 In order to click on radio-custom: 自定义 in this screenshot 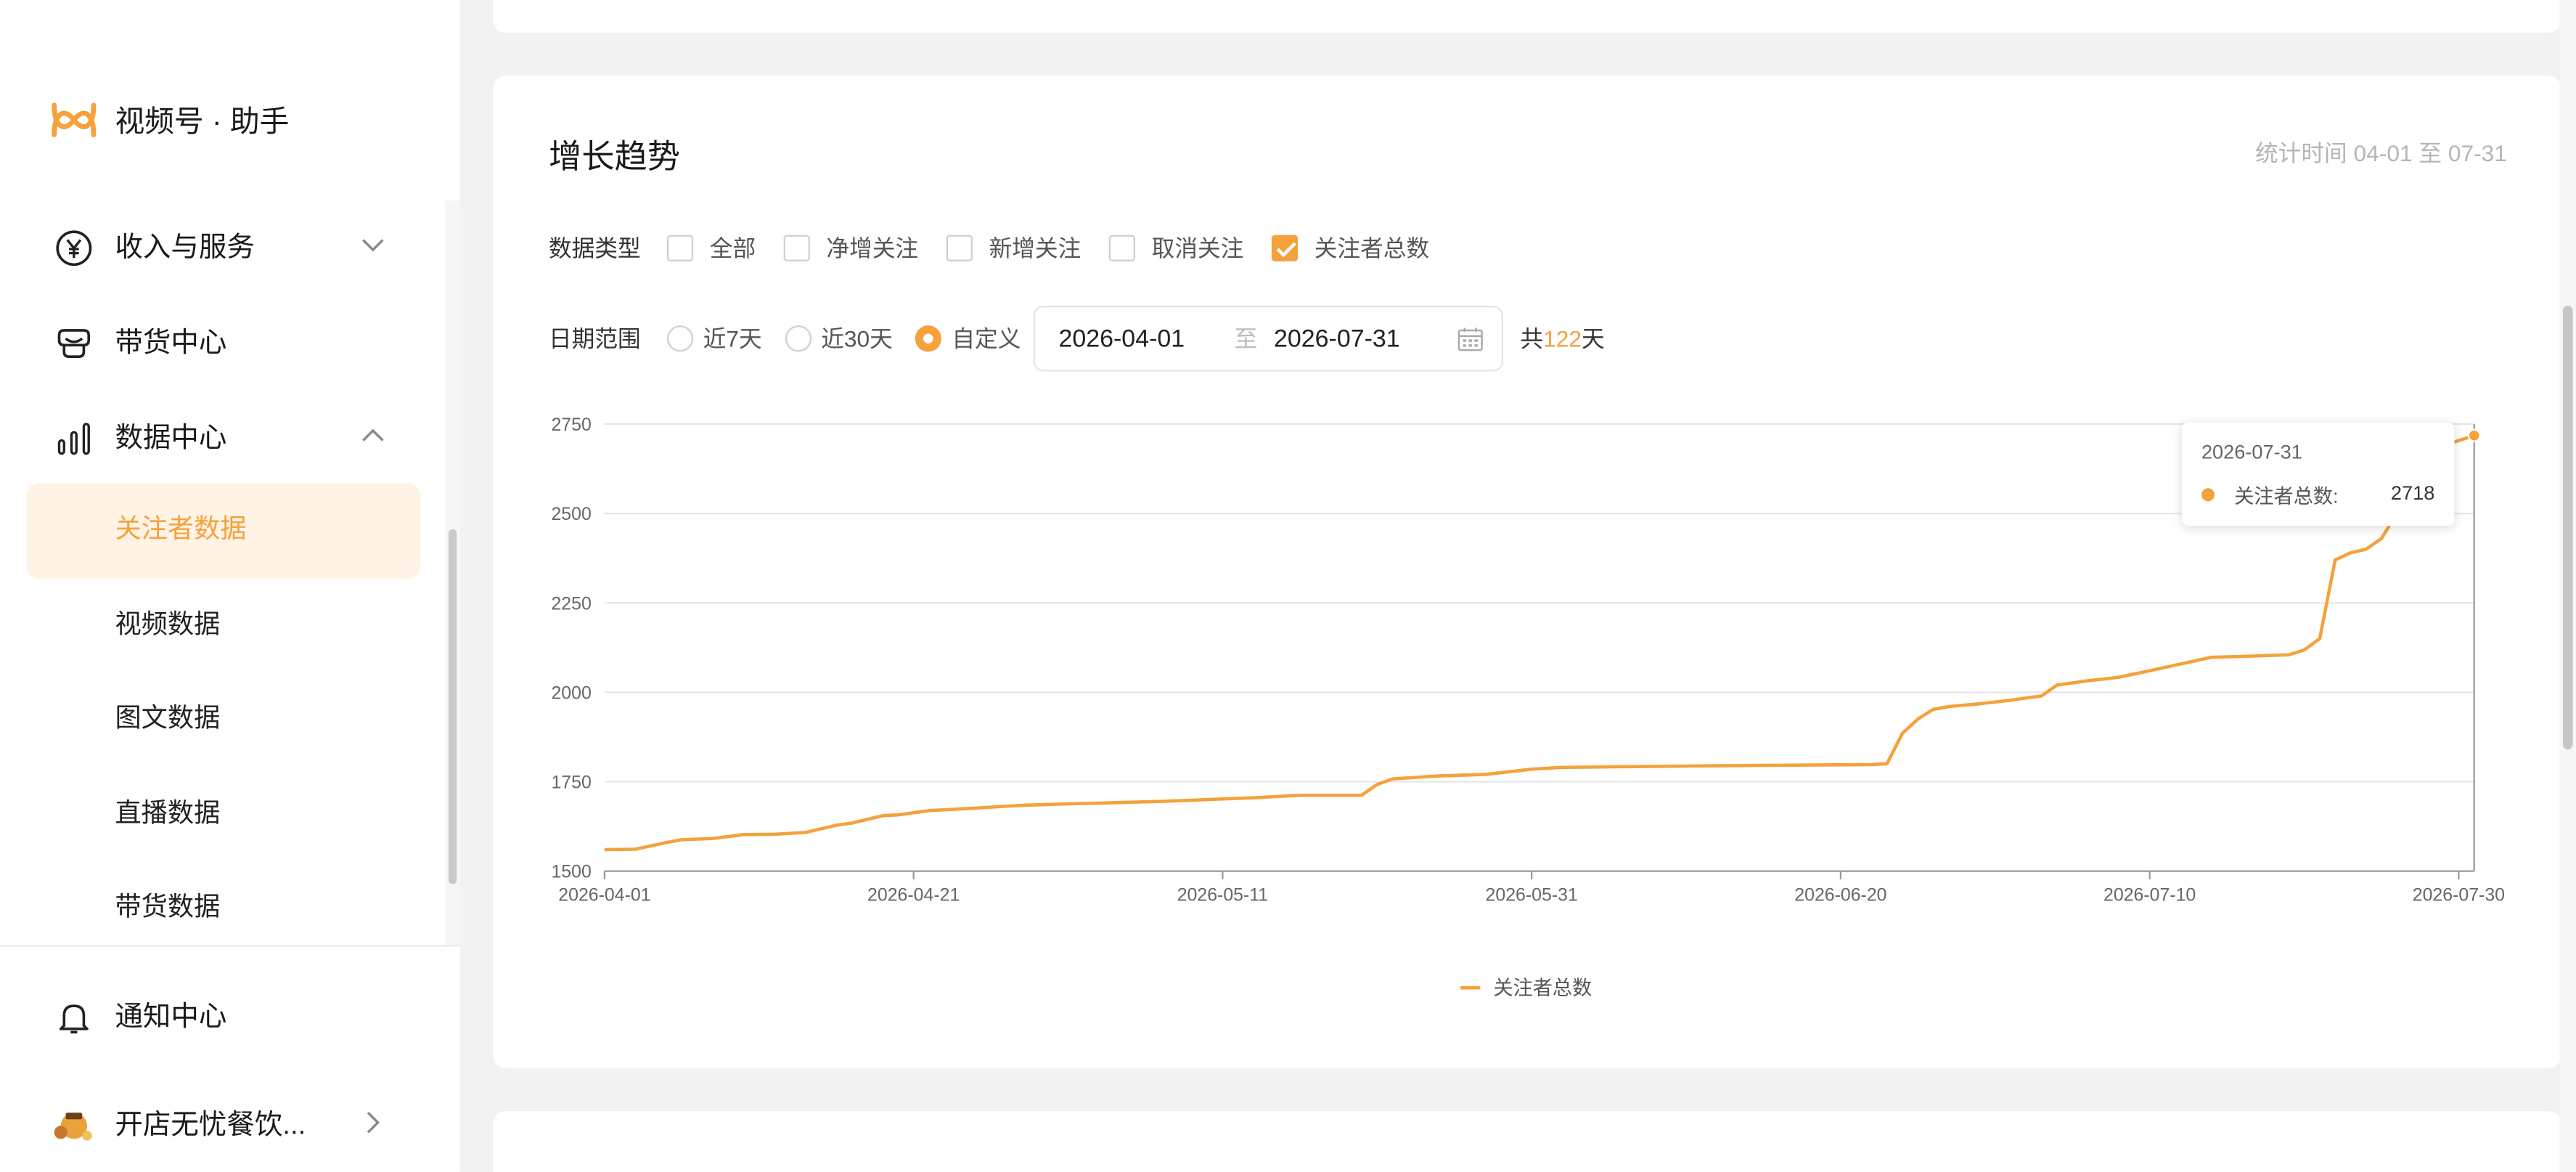, I will do `click(968, 338)`.